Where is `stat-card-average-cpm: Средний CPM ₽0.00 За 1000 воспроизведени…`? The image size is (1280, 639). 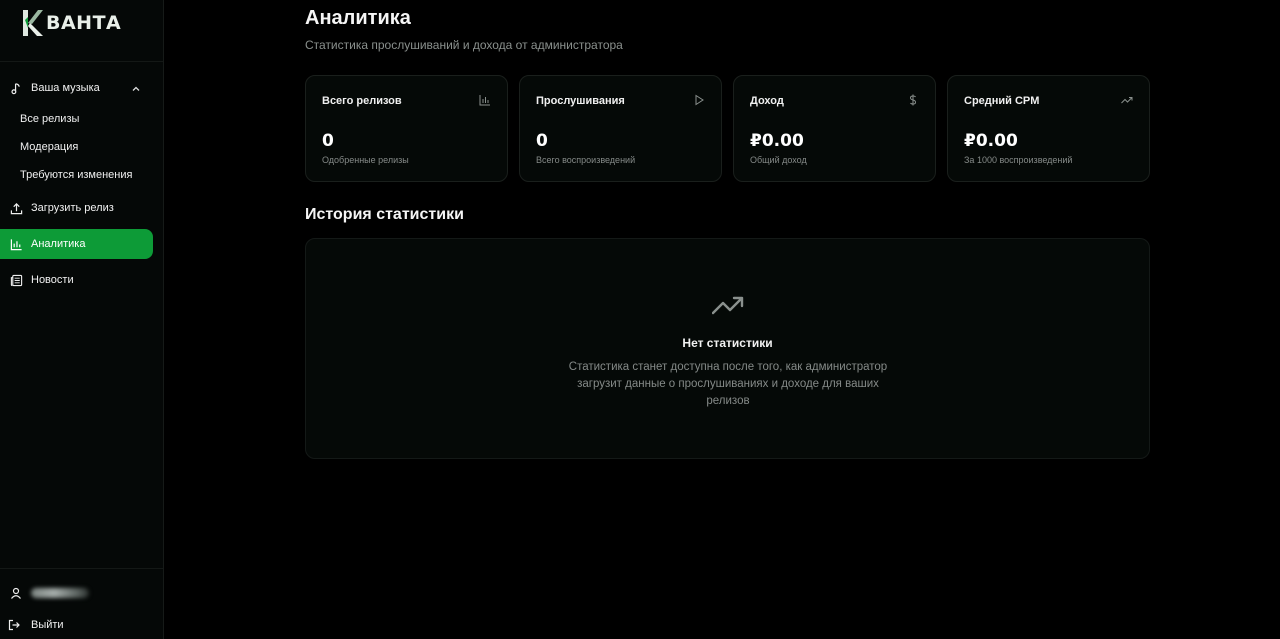
stat-card-average-cpm: Средний CPM ₽0.00 За 1000 воспроизведени… is located at coordinates (1048, 128).